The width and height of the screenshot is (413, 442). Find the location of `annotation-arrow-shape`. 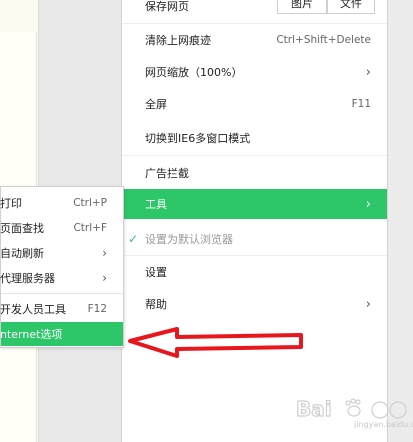

annotation-arrow-shape is located at coordinates (215, 342).